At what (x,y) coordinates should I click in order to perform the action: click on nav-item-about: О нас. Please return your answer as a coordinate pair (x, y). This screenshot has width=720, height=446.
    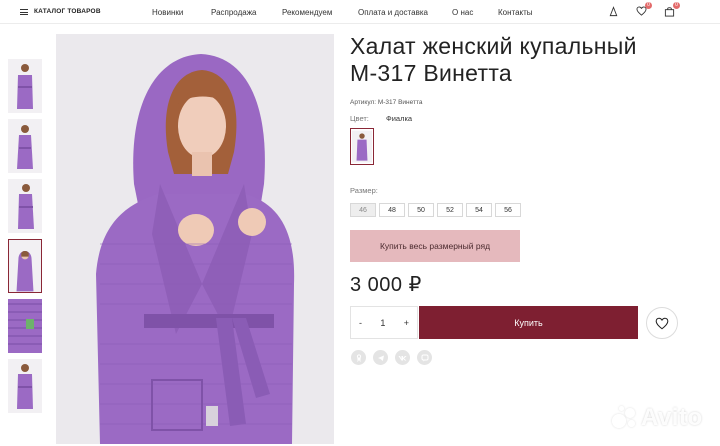
    Looking at the image, I should click on (462, 12).